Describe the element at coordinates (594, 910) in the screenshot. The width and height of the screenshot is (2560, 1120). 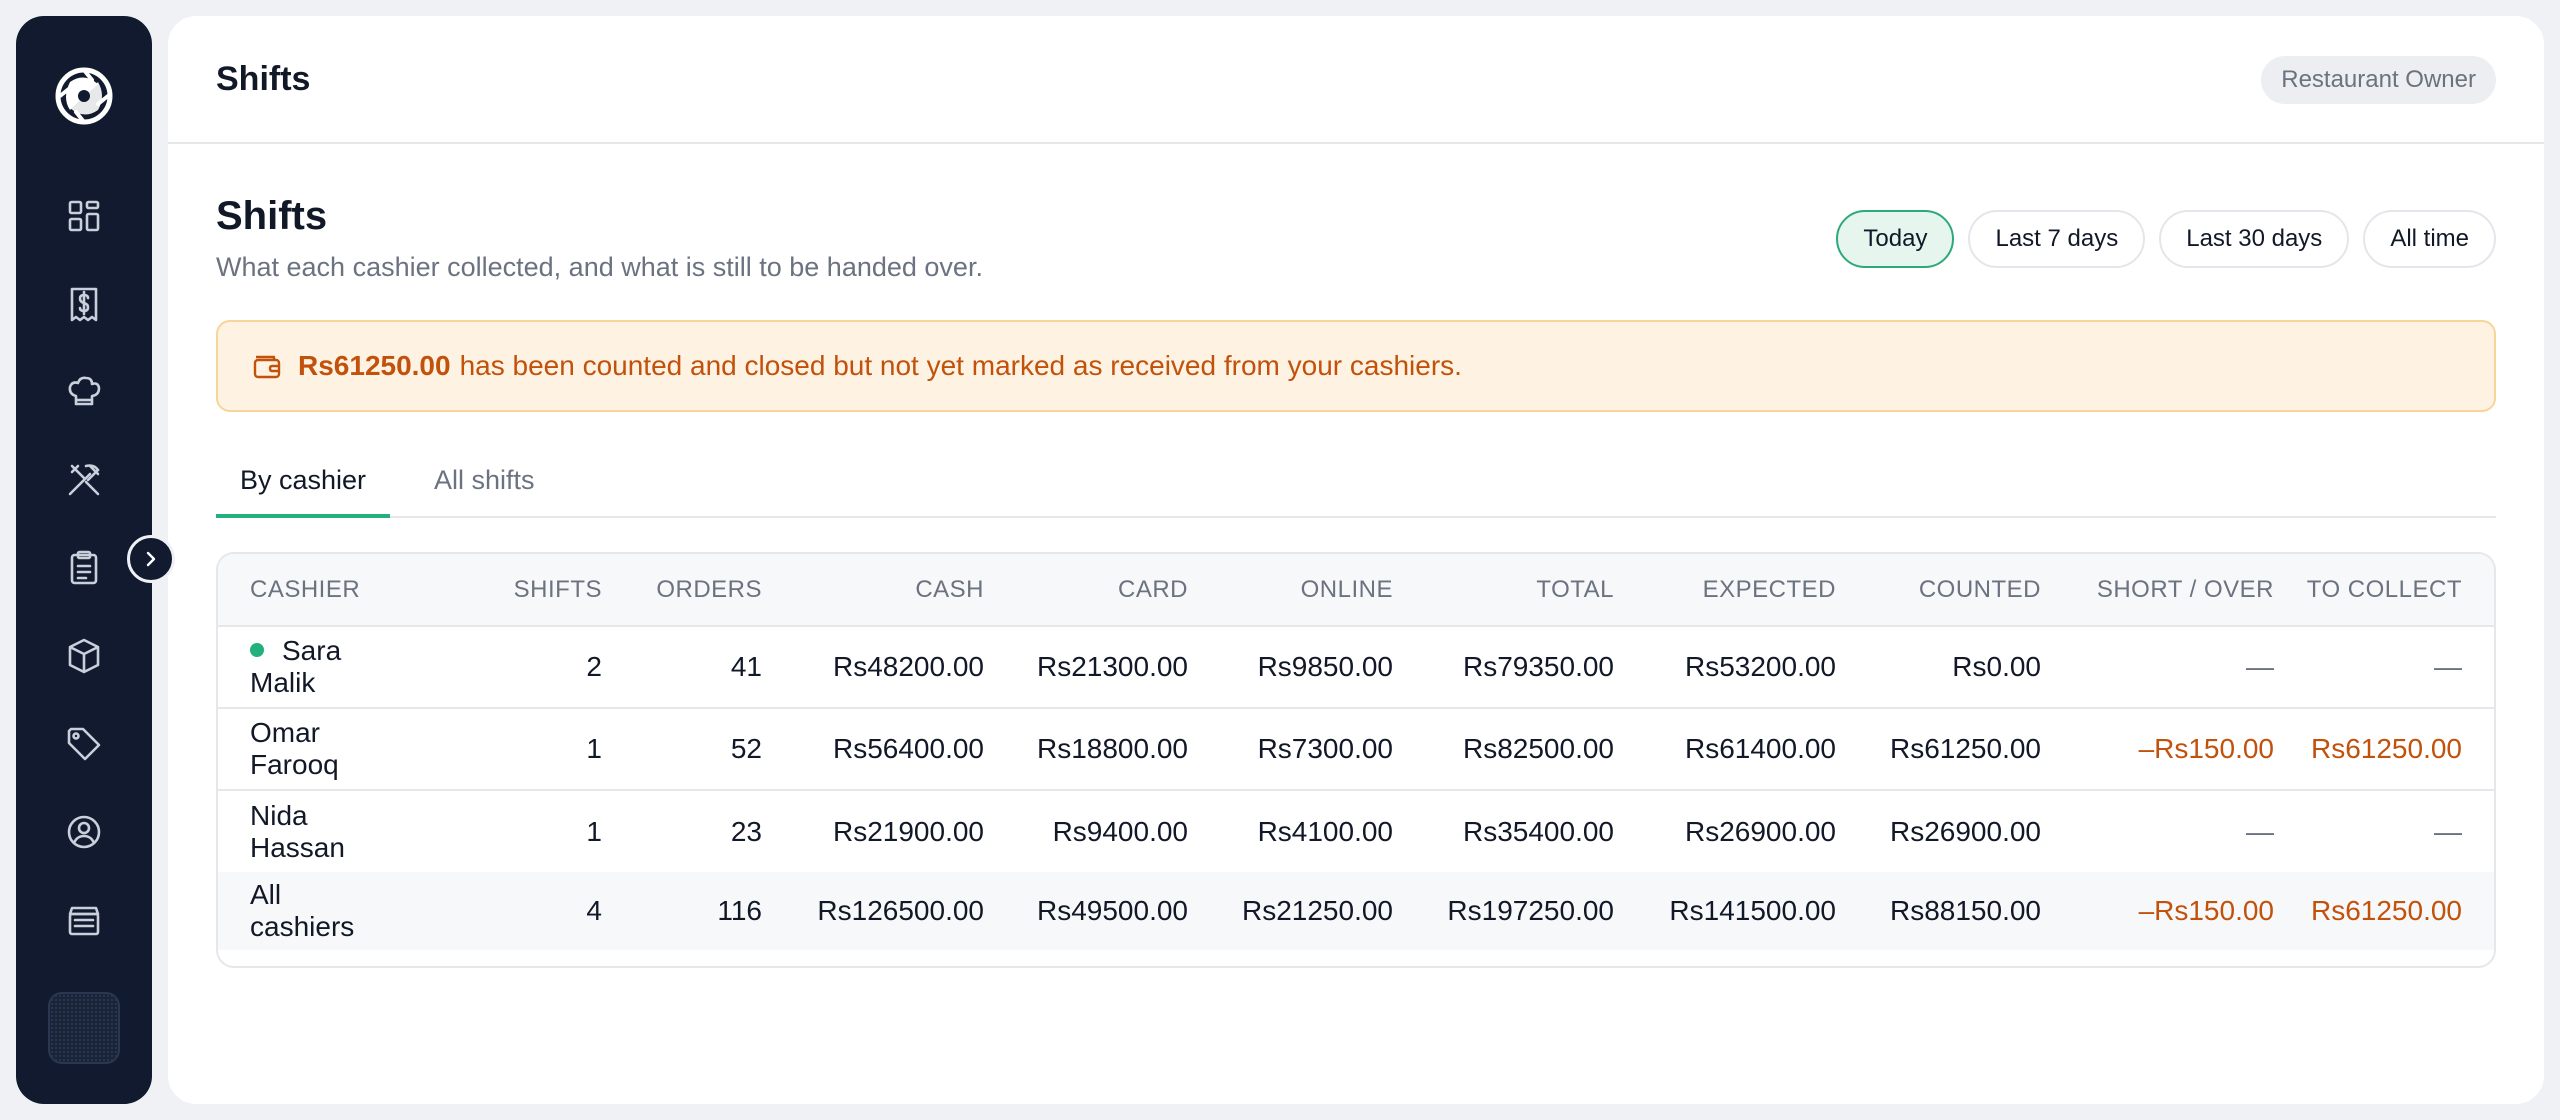
I see `shifts-cell: 4` at that location.